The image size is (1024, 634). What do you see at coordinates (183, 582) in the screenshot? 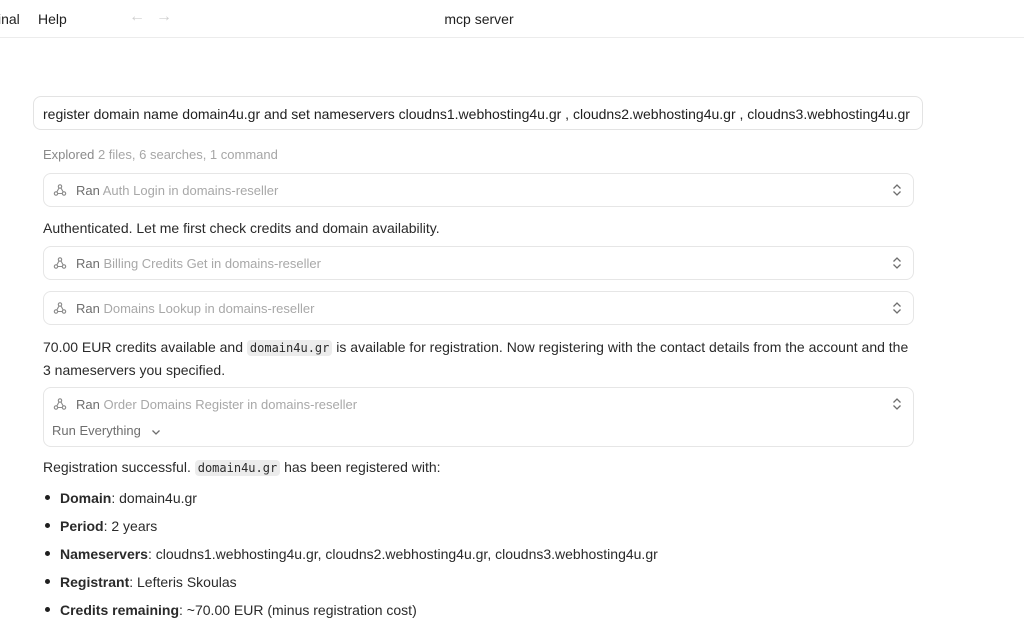
I see `detail-value: : Lefteris Skoulas` at bounding box center [183, 582].